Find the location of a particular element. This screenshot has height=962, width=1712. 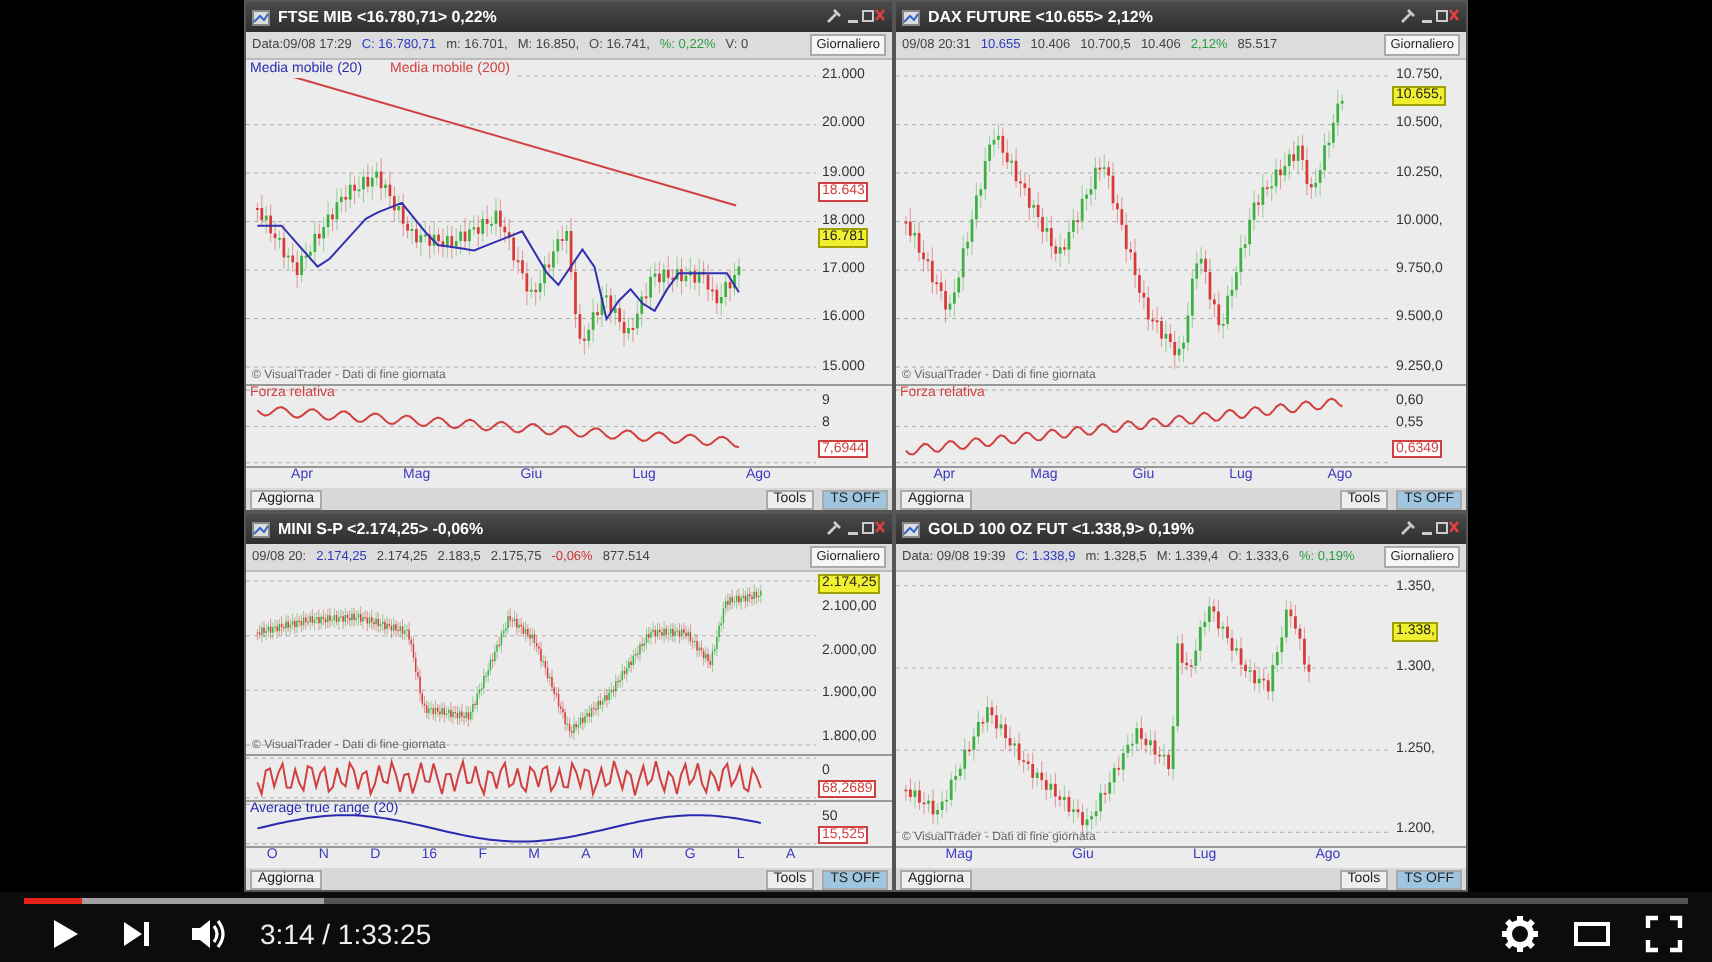

window-title: FTSE MIB <16.780,71> 0,22% is located at coordinates (388, 17).